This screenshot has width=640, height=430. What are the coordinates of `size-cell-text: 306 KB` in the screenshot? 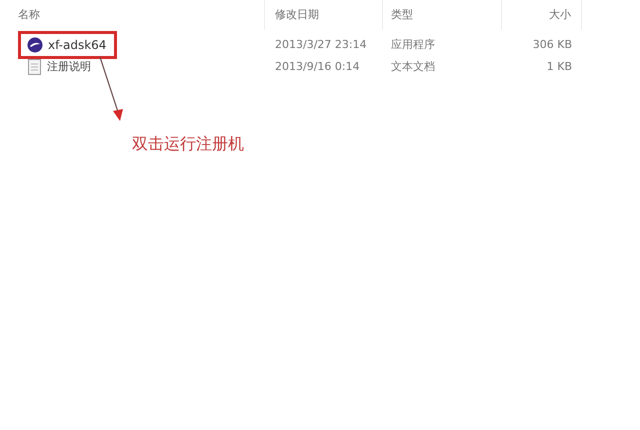 It's located at (552, 44).